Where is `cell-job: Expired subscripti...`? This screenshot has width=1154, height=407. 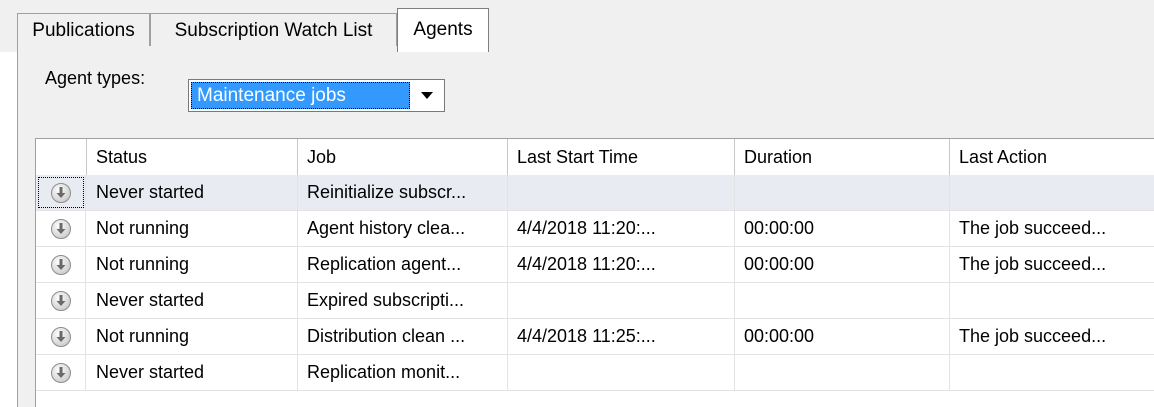 cell-job: Expired subscripti... is located at coordinates (403, 300).